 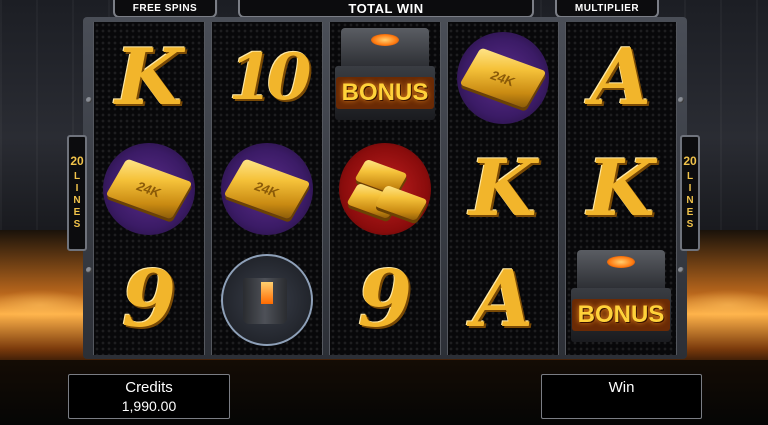 What do you see at coordinates (269, 77) in the screenshot?
I see `letter-10-symbol: 10` at bounding box center [269, 77].